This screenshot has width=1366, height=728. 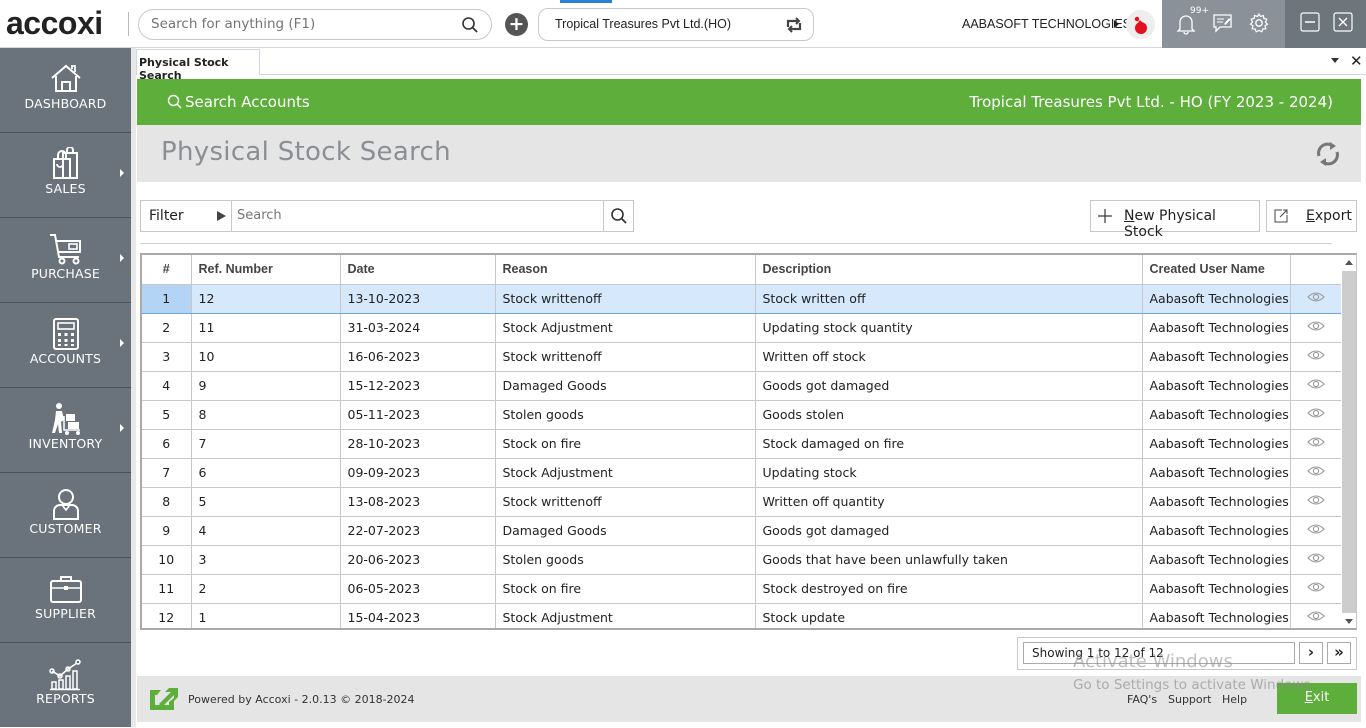 What do you see at coordinates (417, 215) in the screenshot?
I see `search-input` at bounding box center [417, 215].